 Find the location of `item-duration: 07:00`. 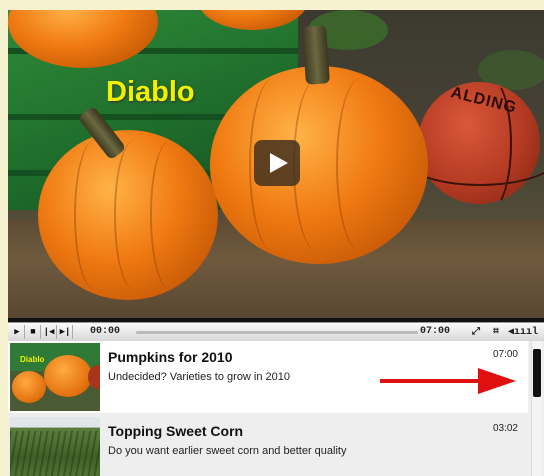

item-duration: 07:00 is located at coordinates (505, 354).